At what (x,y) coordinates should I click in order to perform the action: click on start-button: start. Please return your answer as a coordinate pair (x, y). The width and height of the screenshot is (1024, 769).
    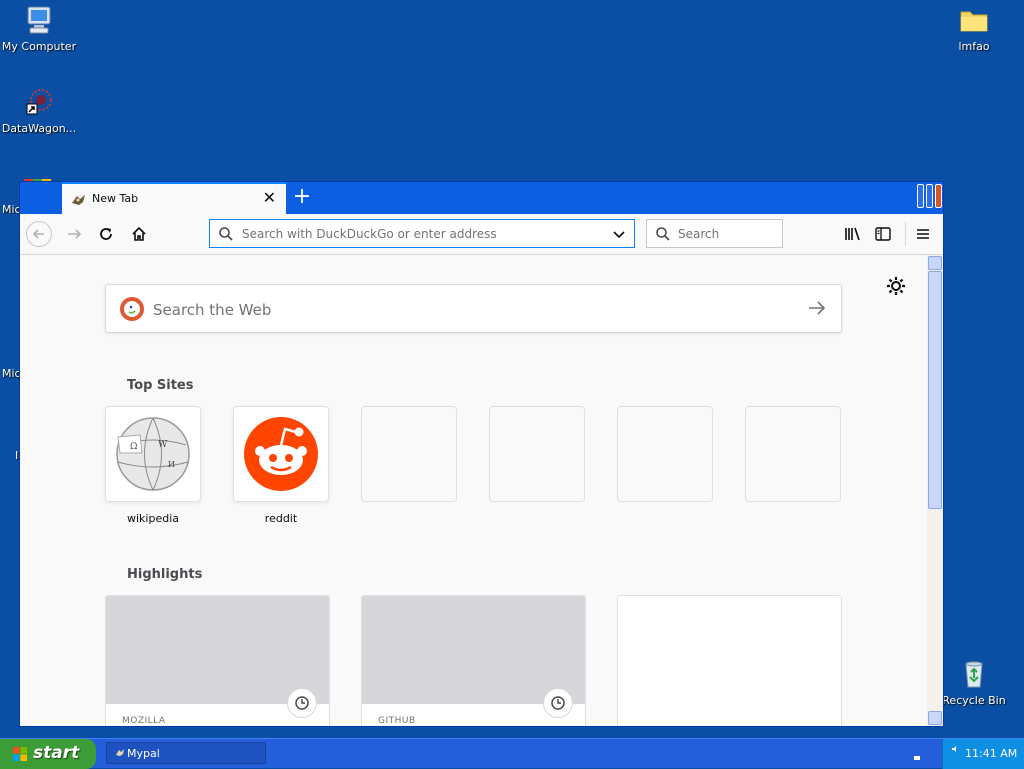
    Looking at the image, I should click on (48, 754).